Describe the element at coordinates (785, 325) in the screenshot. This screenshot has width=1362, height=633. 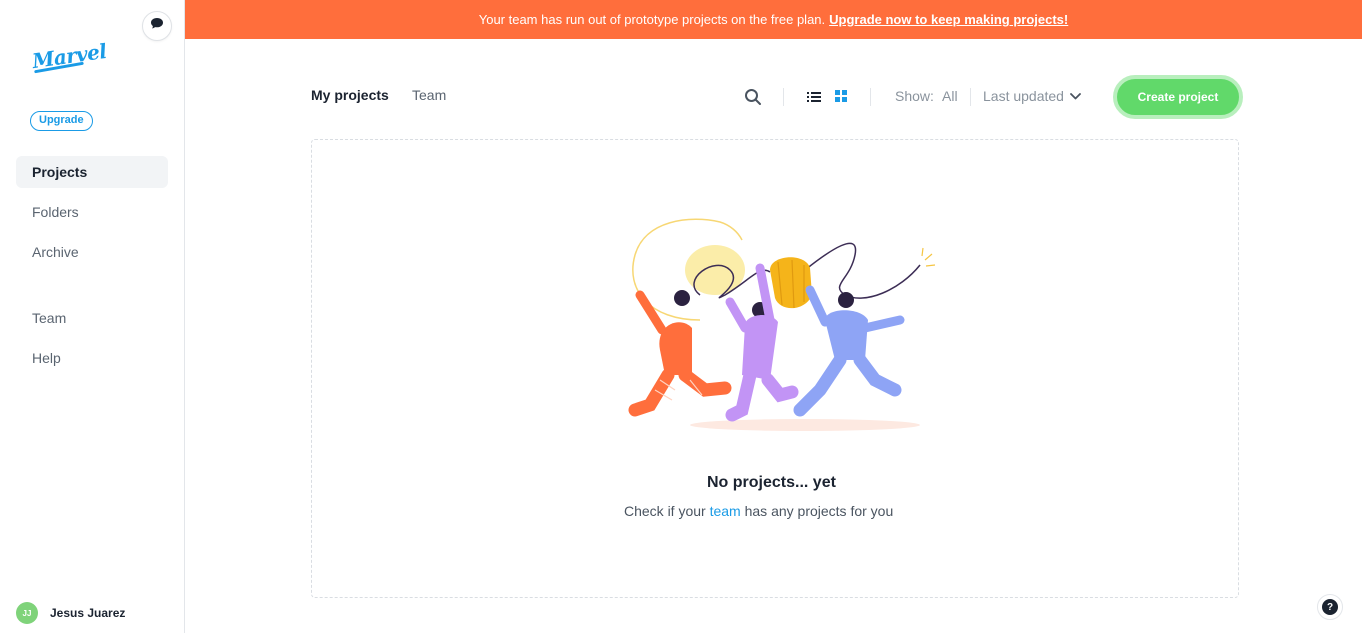
I see `people-carrying-lightbulb-illustration` at that location.